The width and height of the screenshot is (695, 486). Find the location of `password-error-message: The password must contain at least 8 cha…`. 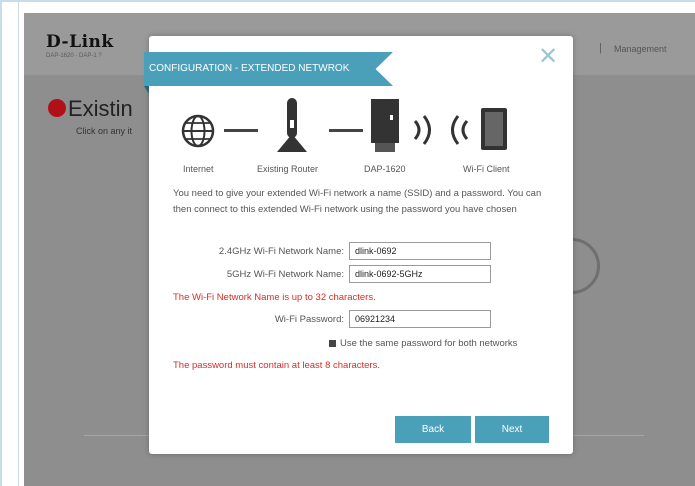

password-error-message: The password must contain at least 8 cha… is located at coordinates (276, 365).